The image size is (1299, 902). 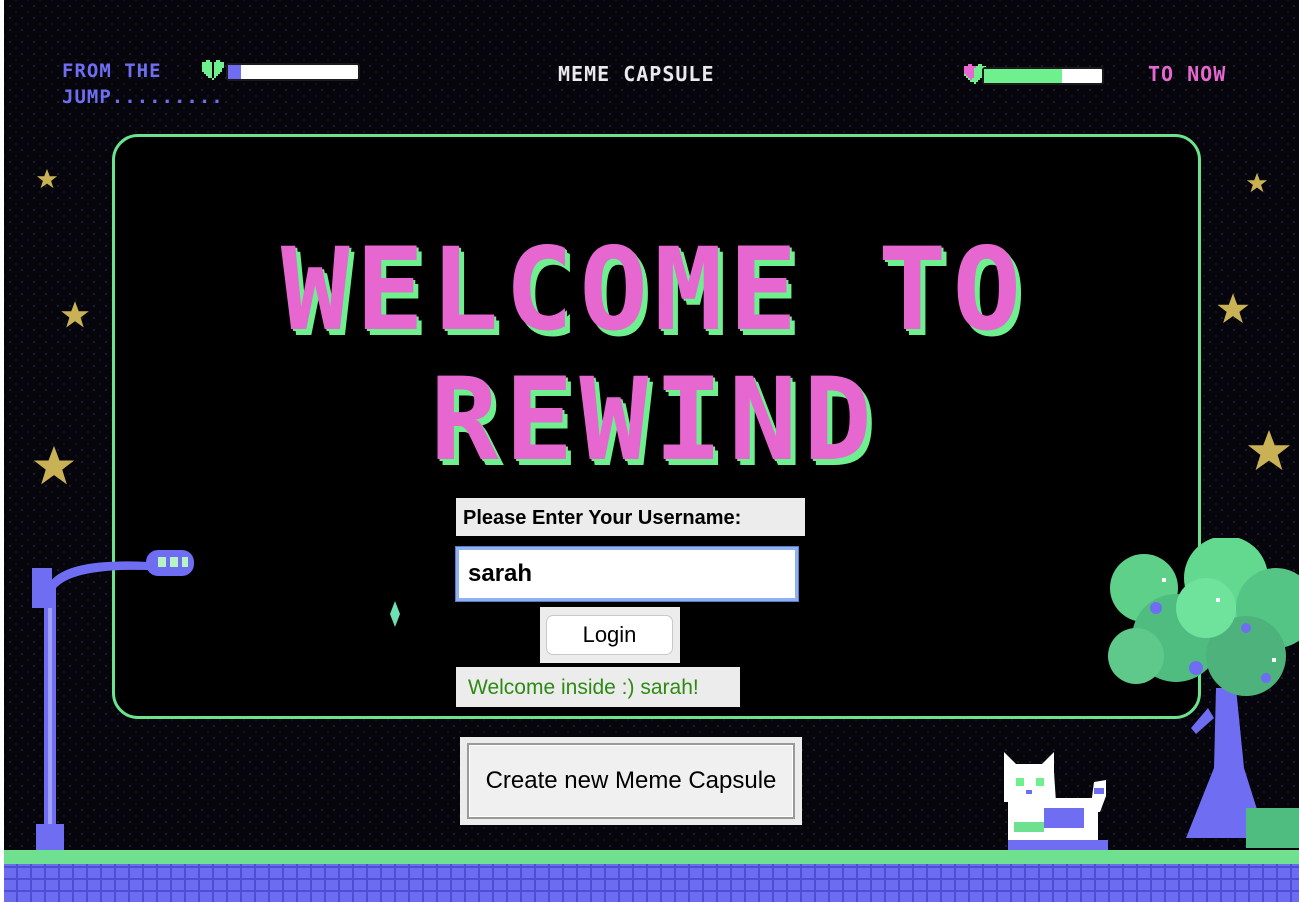 I want to click on welcome-line-1: WELCOME TO, so click(x=654, y=289).